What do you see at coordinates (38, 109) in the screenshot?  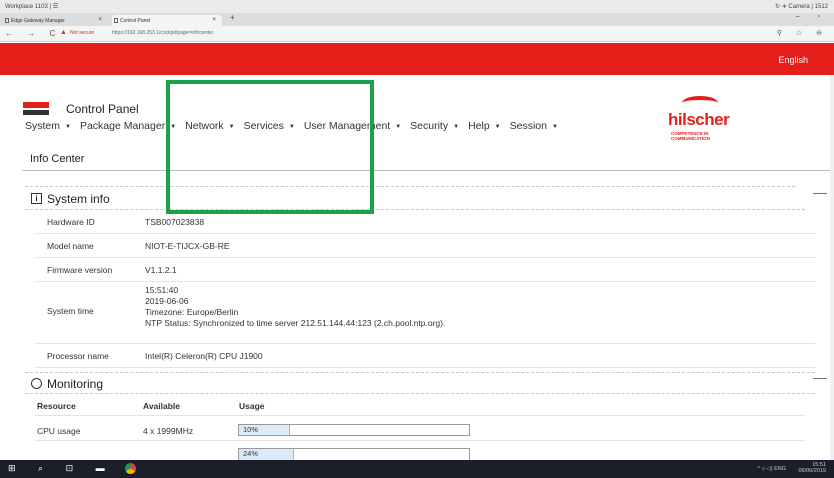 I see `control-panel-logo: hilscher` at bounding box center [38, 109].